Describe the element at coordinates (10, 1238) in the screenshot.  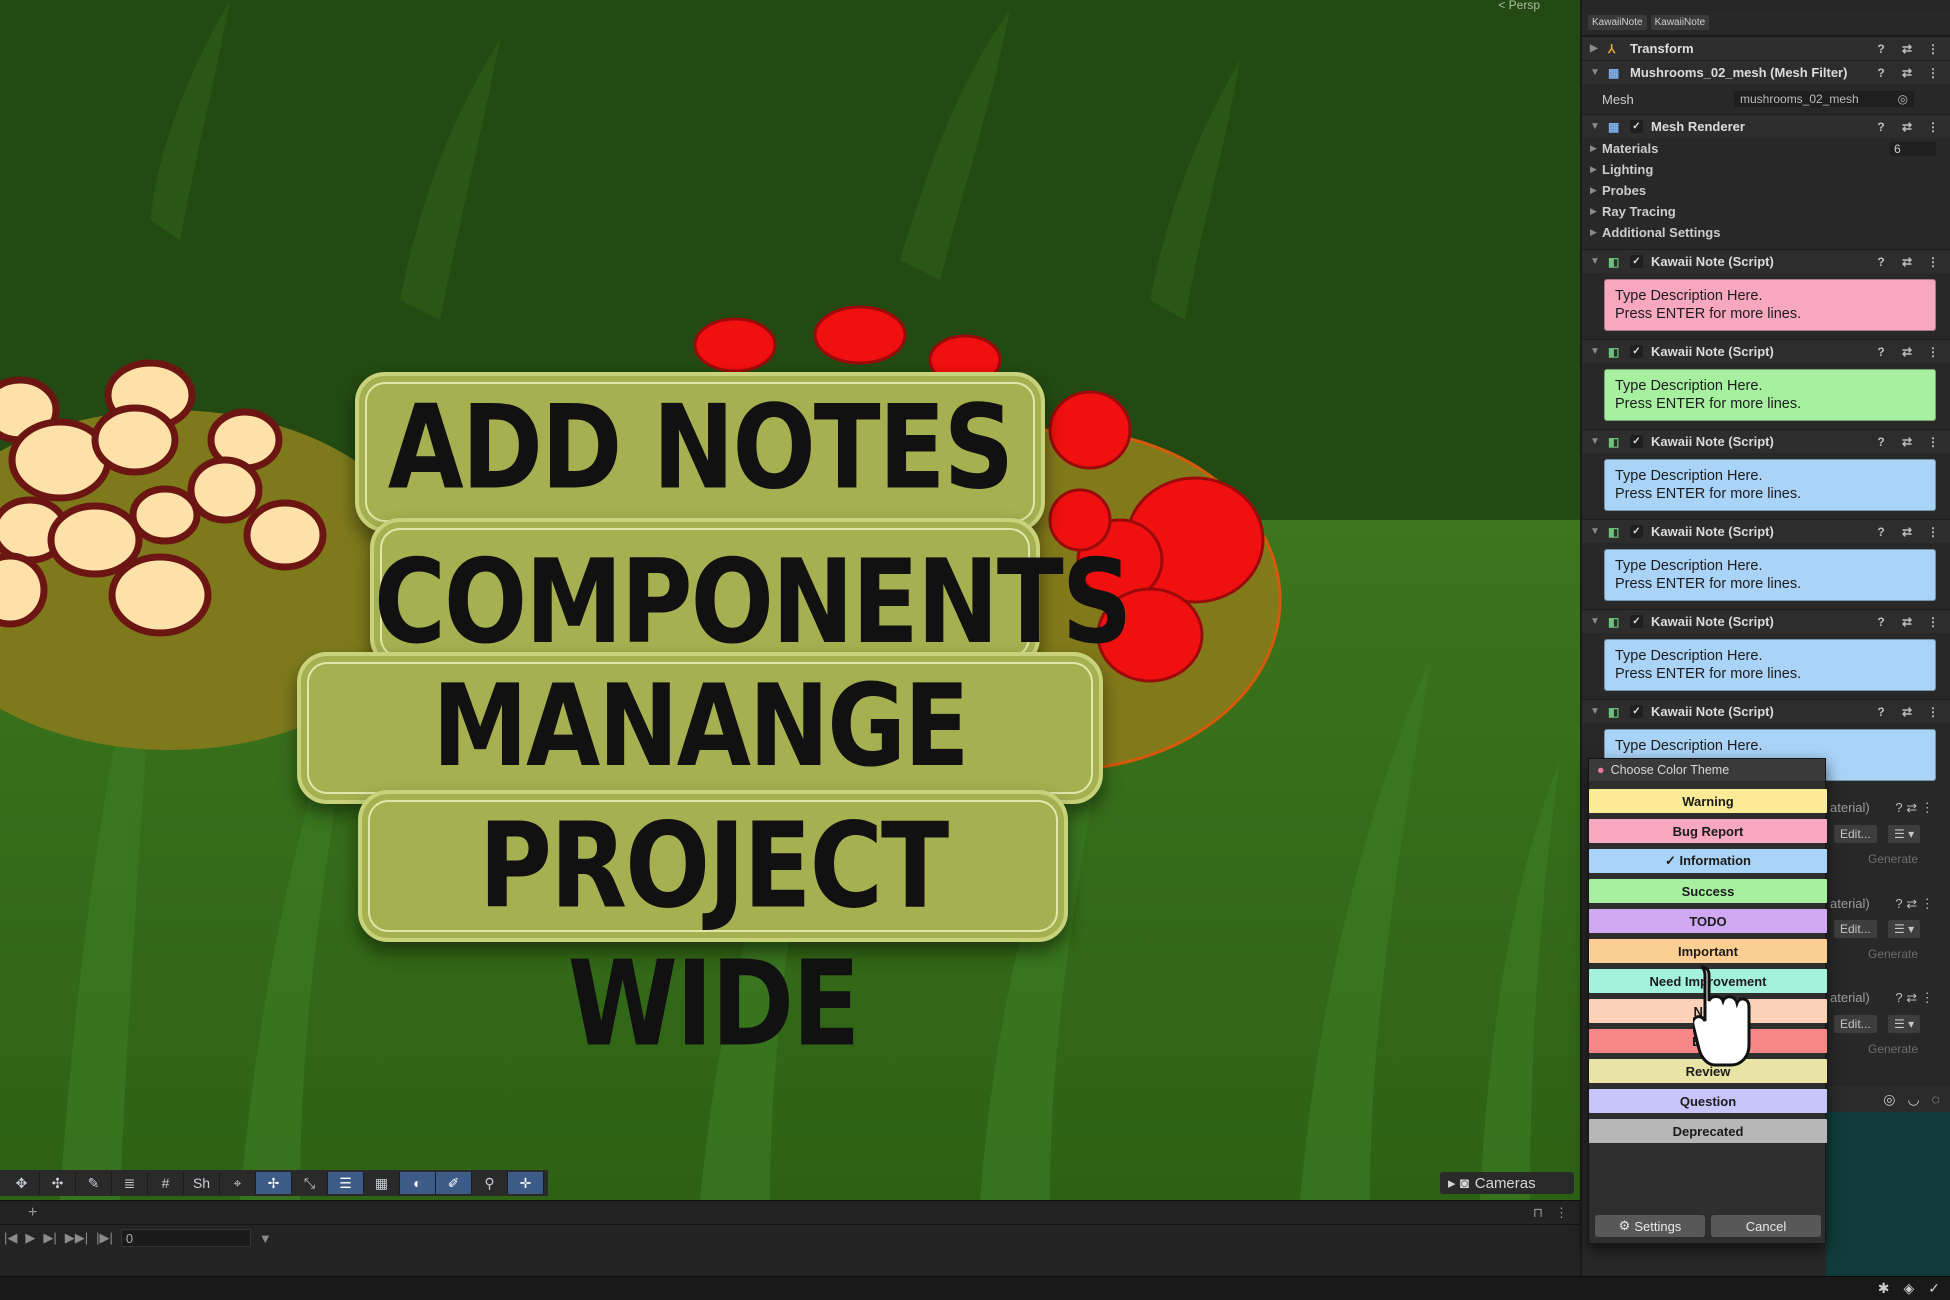
I see `first-frame-icon: |◀` at that location.